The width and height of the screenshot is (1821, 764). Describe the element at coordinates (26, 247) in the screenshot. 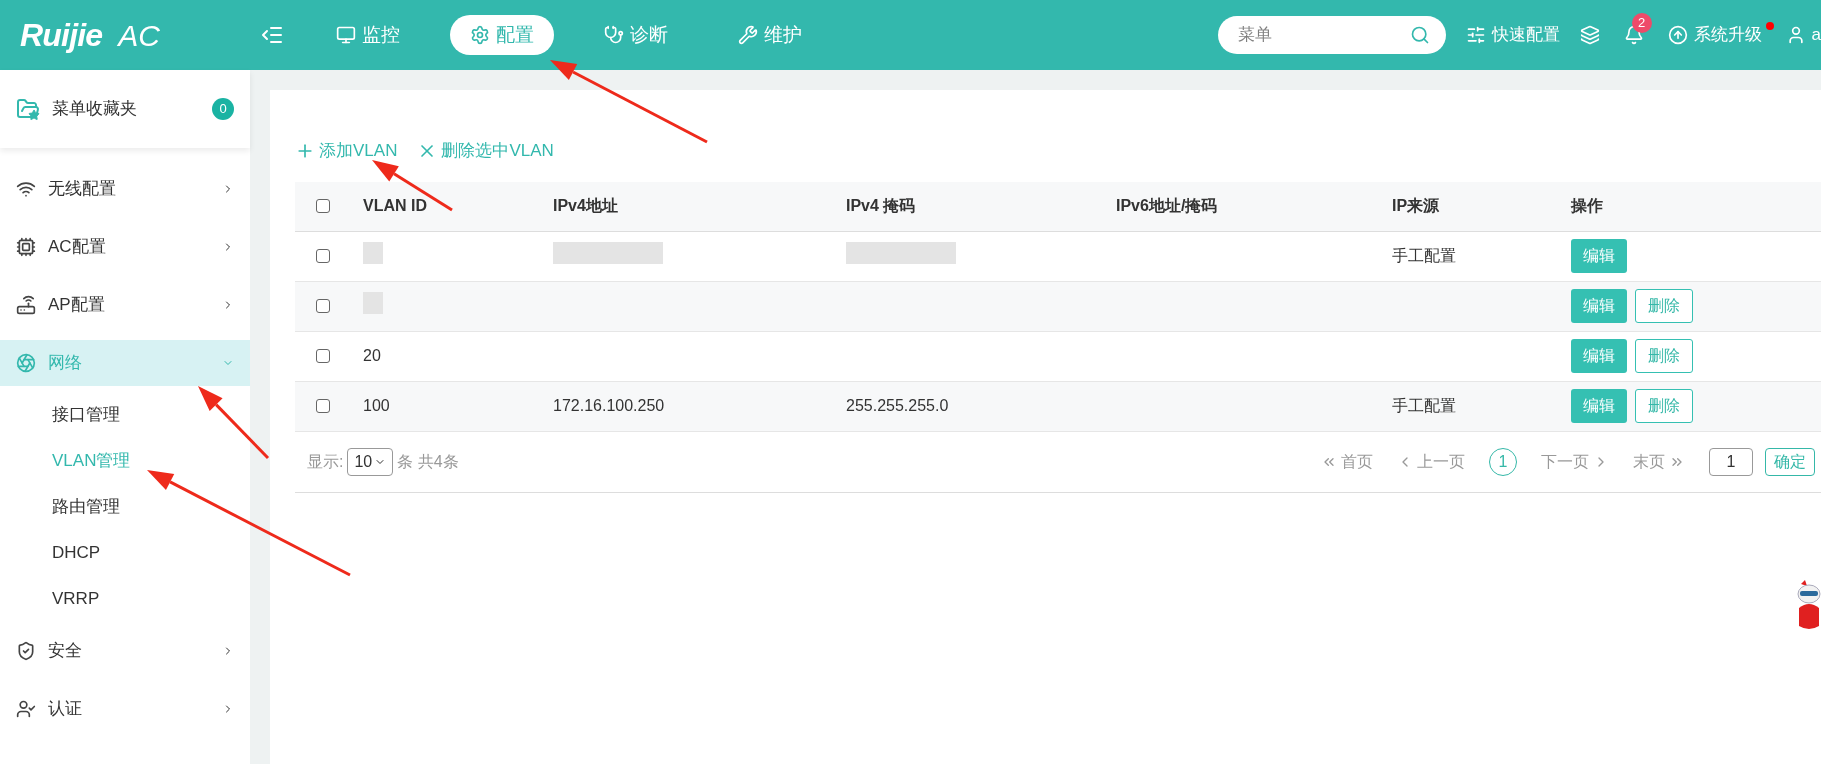

I see `chip-icon` at that location.